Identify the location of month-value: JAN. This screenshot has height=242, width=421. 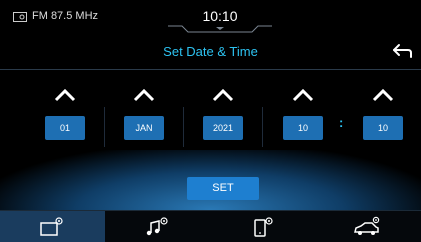
(144, 128).